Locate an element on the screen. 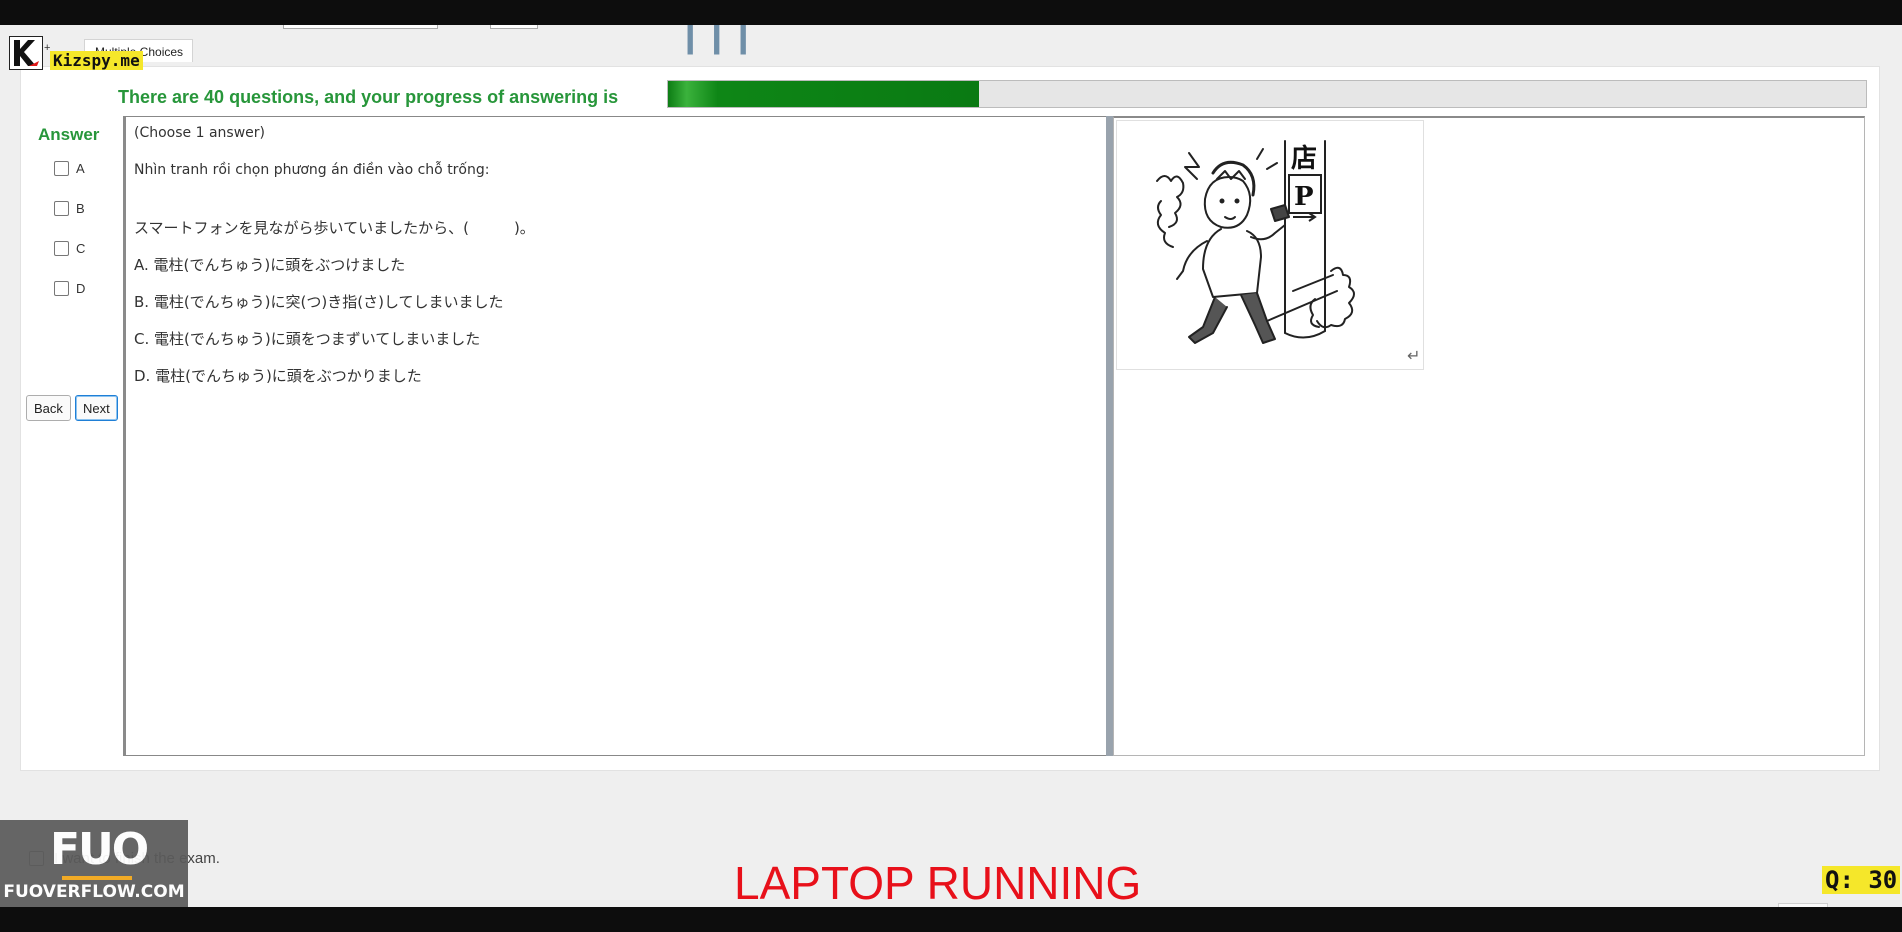 The image size is (1902, 932). progress-bar is located at coordinates (1267, 94).